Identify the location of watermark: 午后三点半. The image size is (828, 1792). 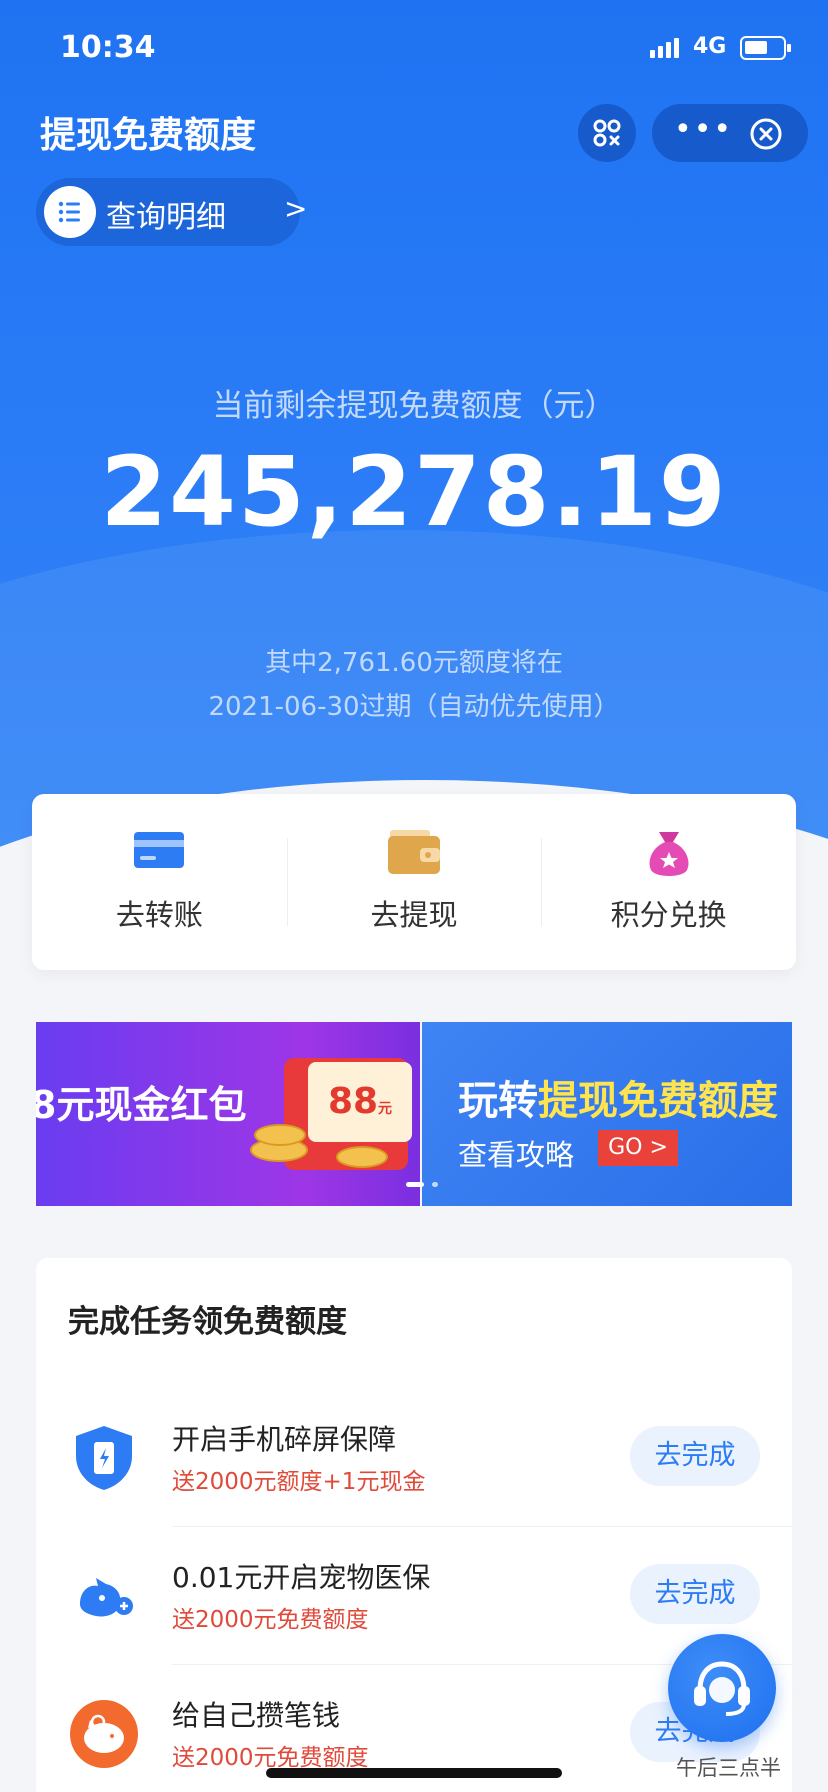
(728, 1768).